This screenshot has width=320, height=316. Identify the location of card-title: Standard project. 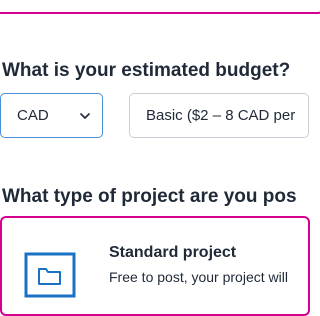
(173, 252).